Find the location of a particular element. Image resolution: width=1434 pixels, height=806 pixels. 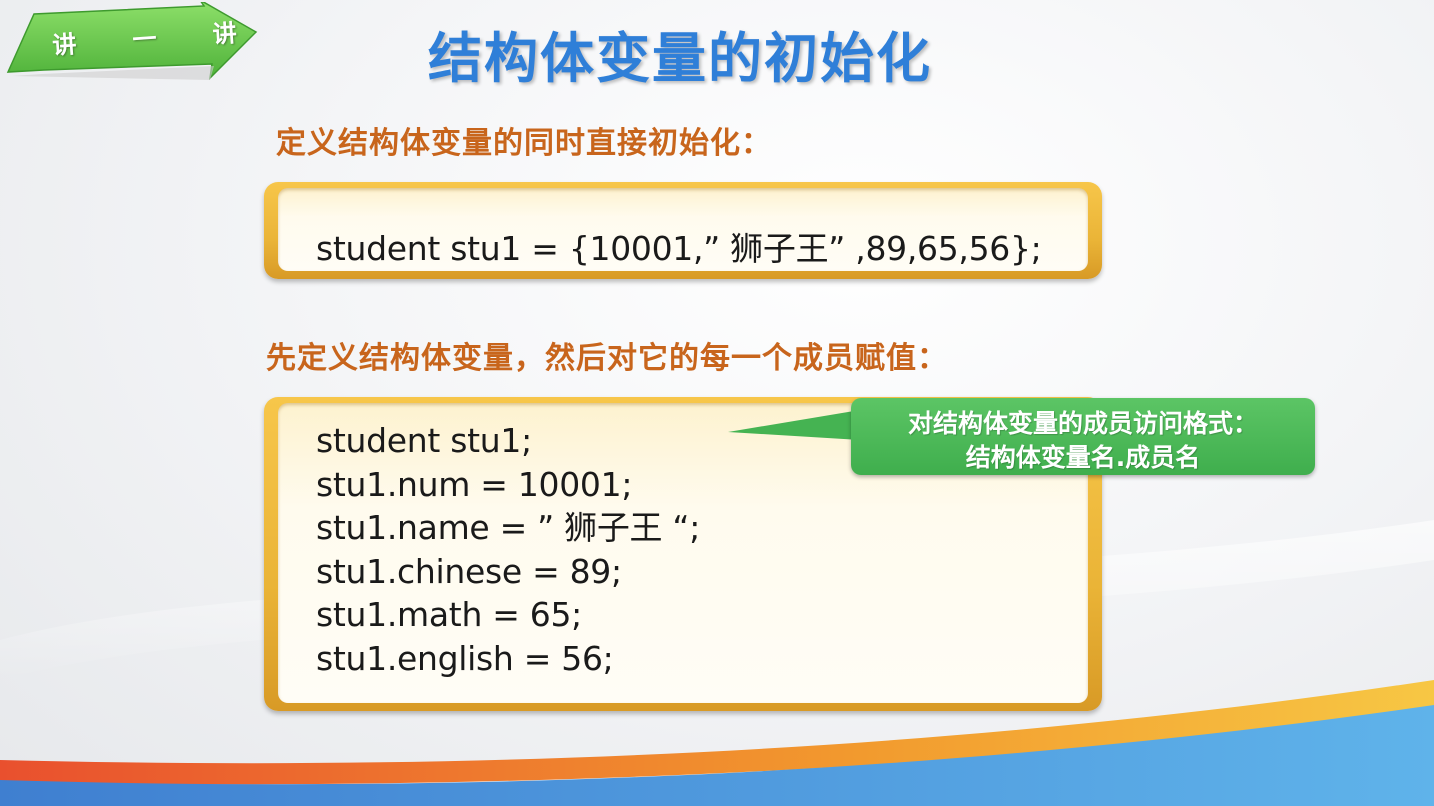

code-line: stu1.name = ” 狮子王 “; is located at coordinates (508, 527).